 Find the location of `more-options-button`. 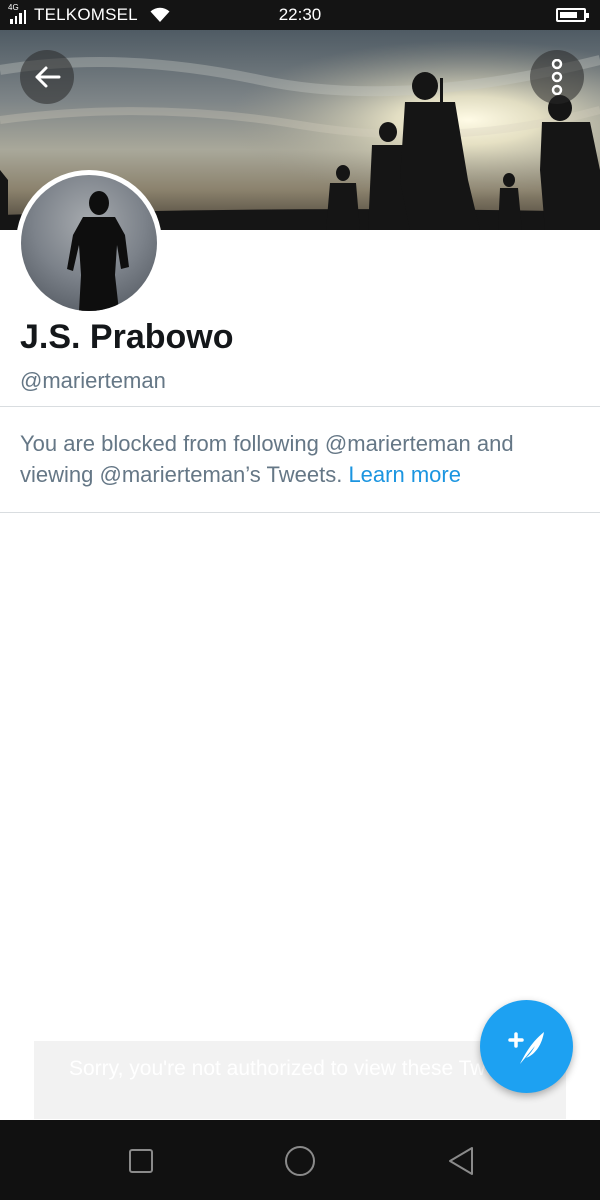

more-options-button is located at coordinates (557, 77).